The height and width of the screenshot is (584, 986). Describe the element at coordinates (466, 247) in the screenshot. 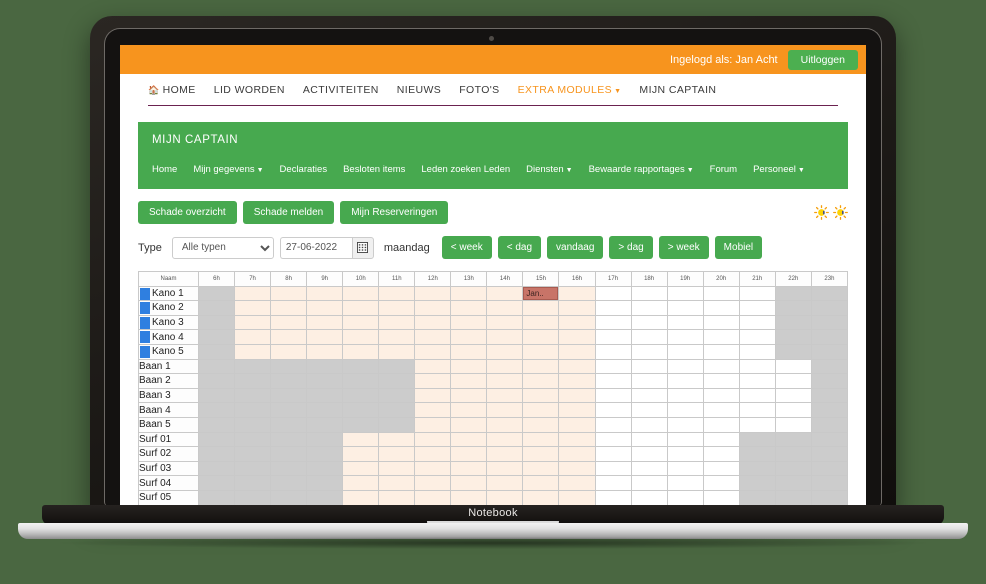

I see `prev-week-button: < week` at that location.